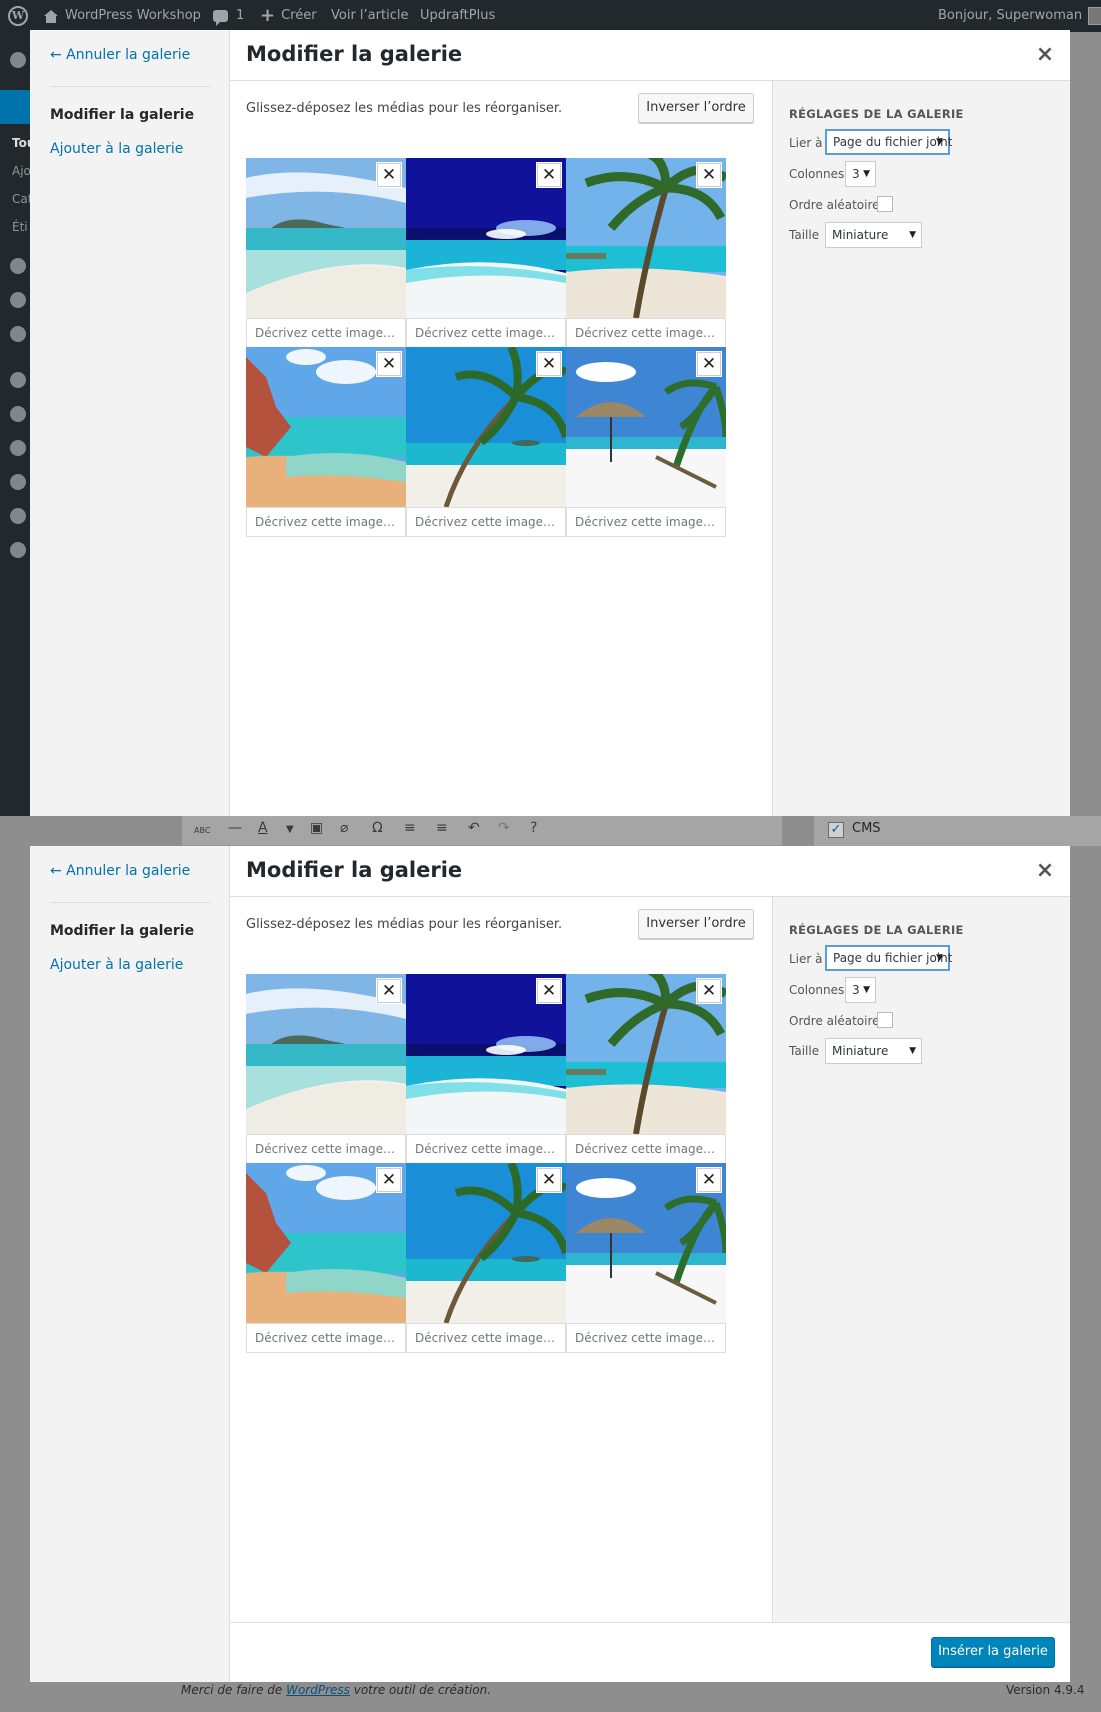  I want to click on special-char-icon: Ω, so click(377, 828).